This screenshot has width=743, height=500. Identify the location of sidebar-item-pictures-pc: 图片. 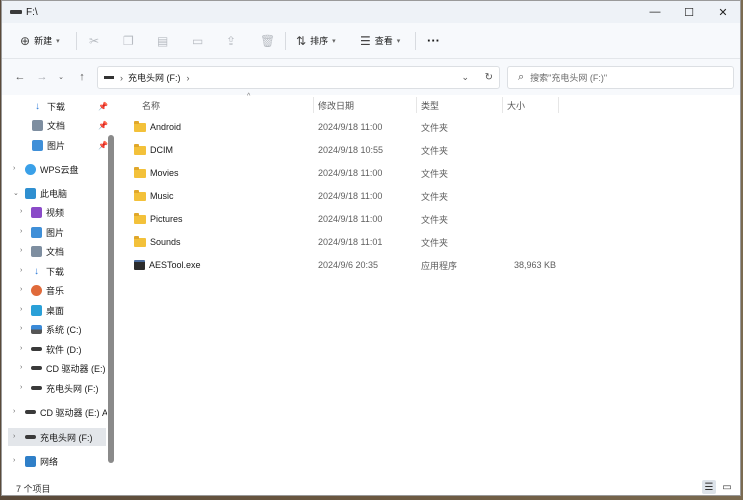
(70, 232).